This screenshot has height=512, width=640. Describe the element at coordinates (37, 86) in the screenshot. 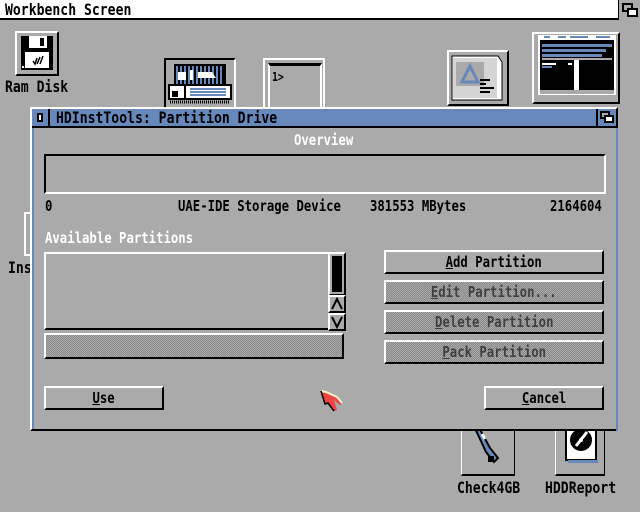

I see `icon-label: Ram Disk` at that location.